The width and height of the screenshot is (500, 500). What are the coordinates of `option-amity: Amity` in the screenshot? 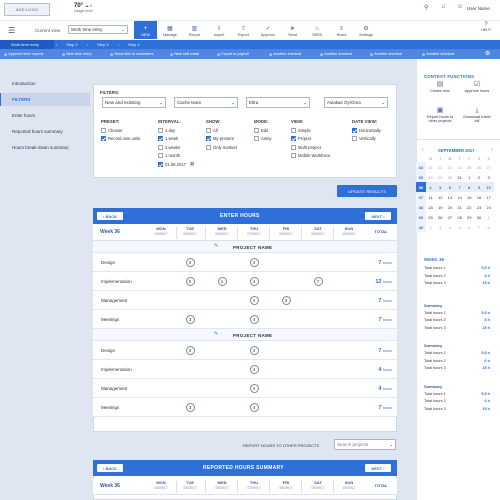 It's located at (262, 139).